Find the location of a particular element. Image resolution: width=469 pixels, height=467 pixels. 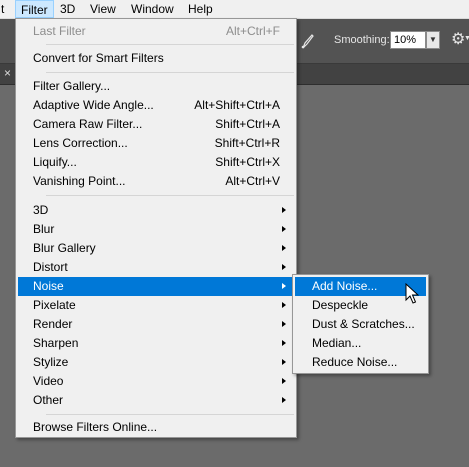

menu-item-convert-smart-filters: Convert for Smart Filters is located at coordinates (156, 58).